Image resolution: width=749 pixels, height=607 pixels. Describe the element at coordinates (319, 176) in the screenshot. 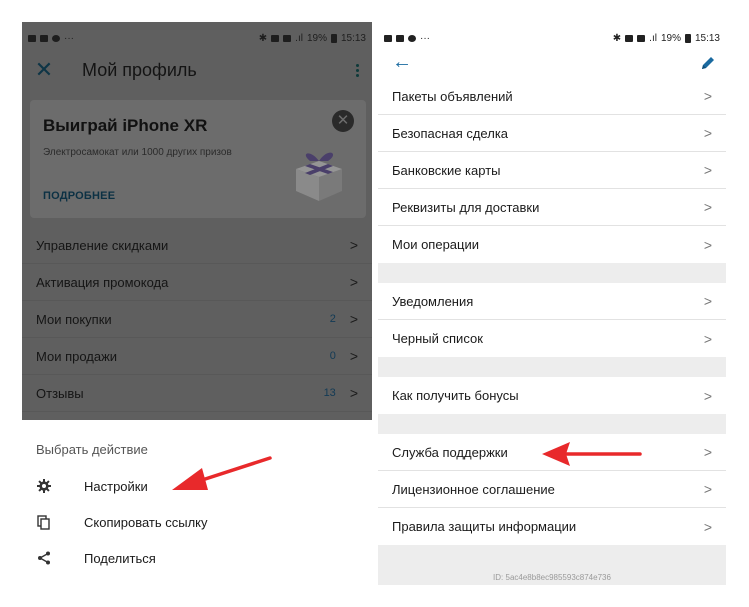

I see `gift-box-icon` at that location.